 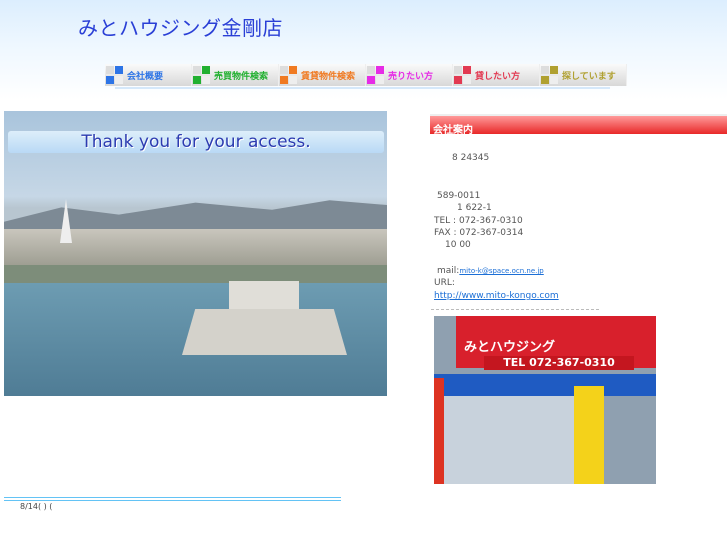 I want to click on nav-label: 売買物件検索, so click(x=241, y=76).